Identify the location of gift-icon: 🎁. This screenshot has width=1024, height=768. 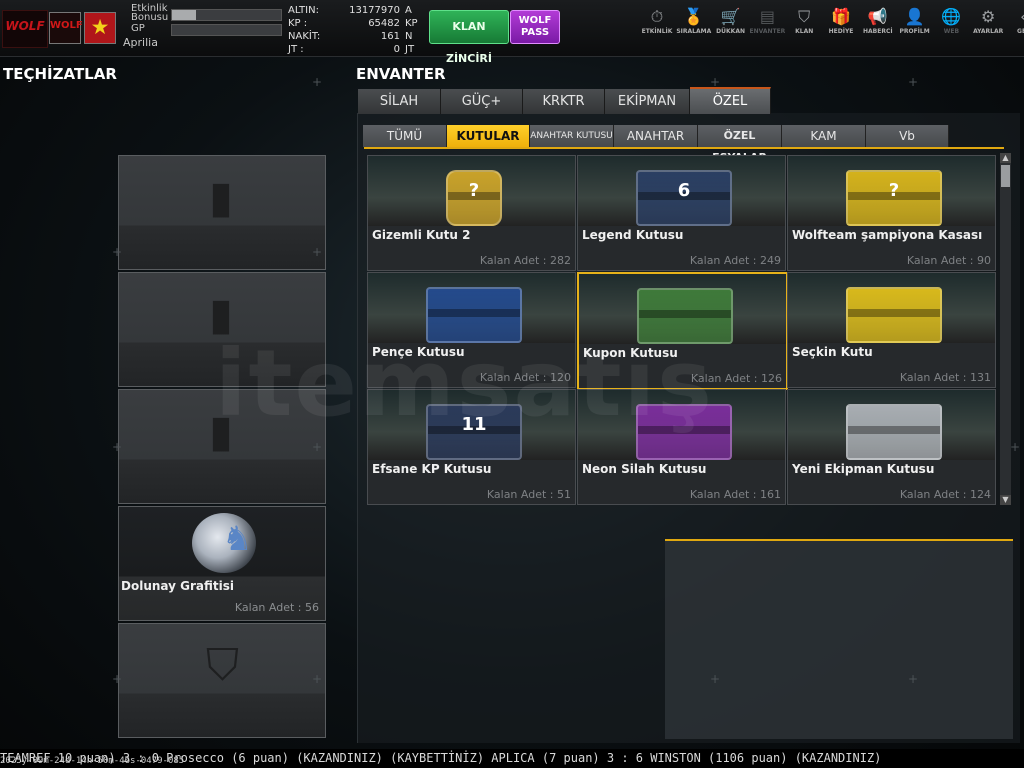
(841, 16).